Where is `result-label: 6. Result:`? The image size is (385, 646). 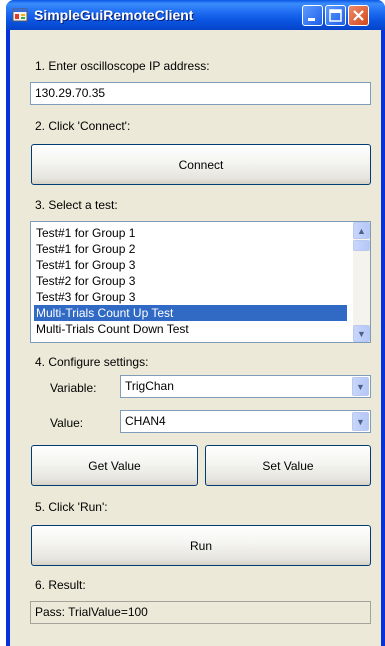
result-label: 6. Result: is located at coordinates (60, 585).